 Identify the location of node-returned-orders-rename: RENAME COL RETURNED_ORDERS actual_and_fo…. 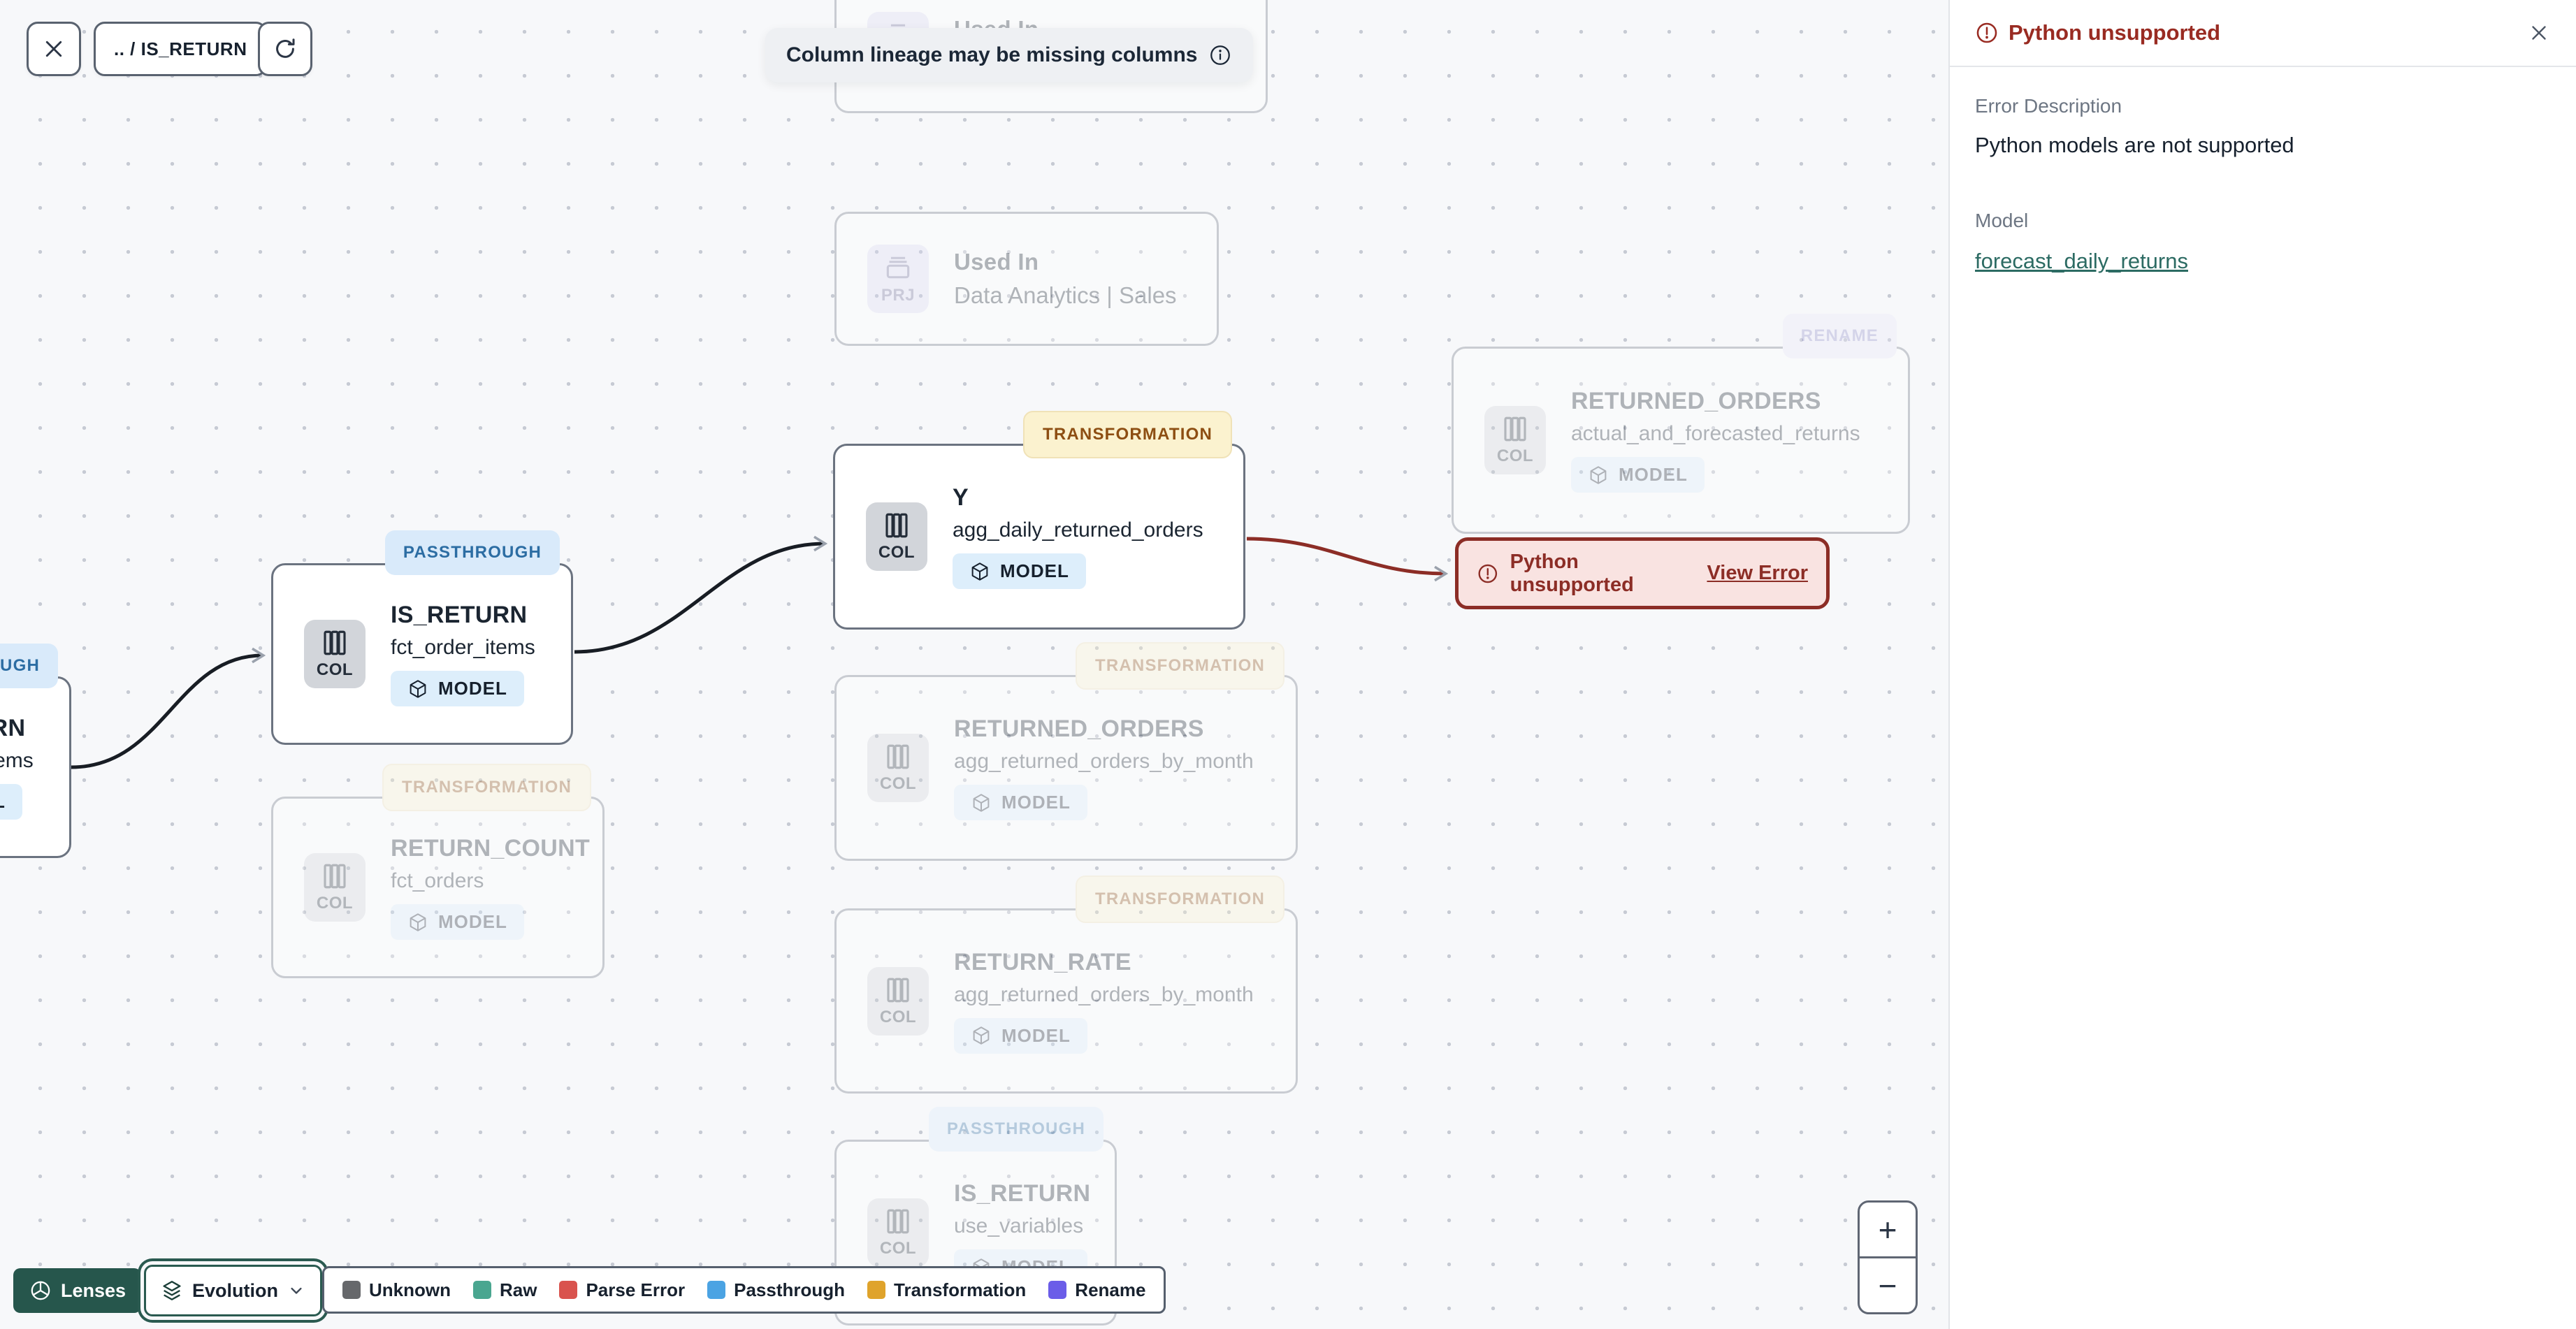
(1681, 424).